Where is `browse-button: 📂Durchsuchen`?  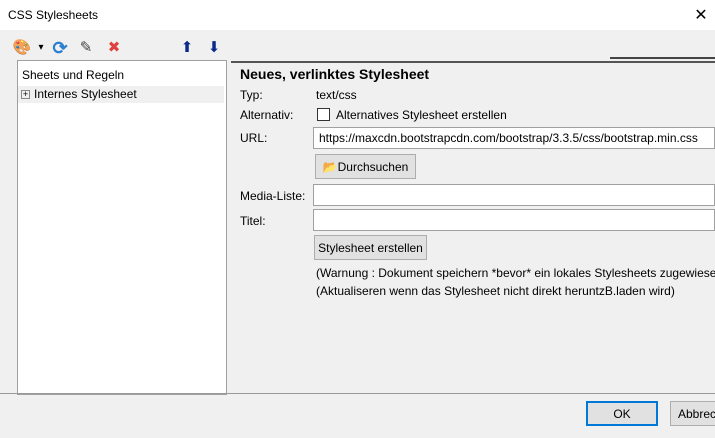
browse-button: 📂Durchsuchen is located at coordinates (365, 166).